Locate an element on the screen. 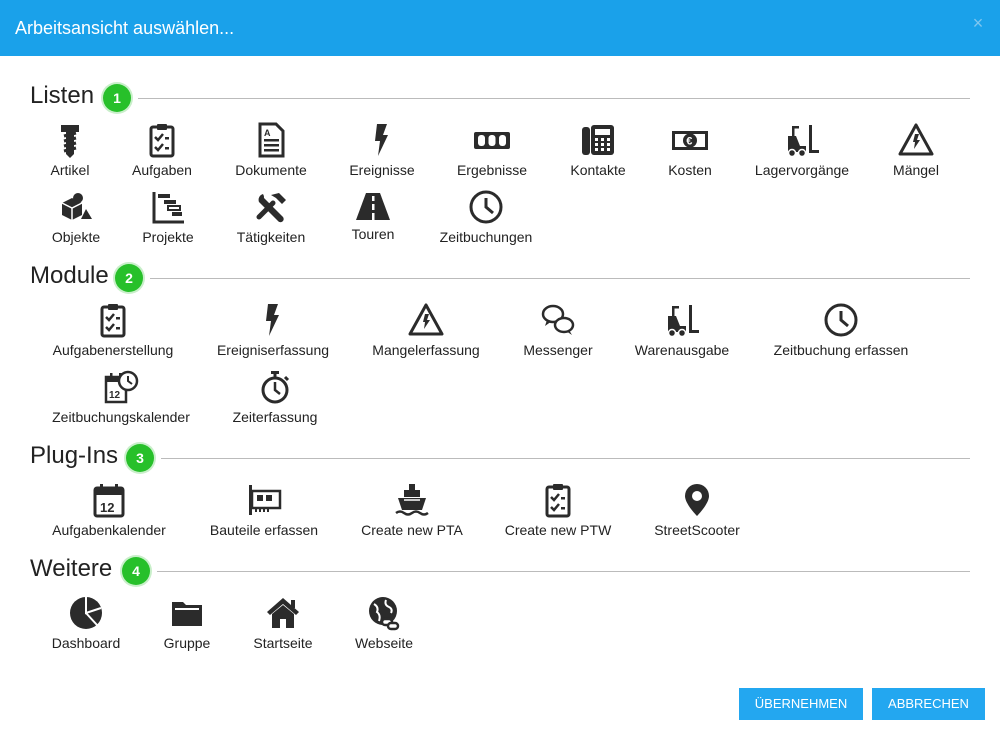 This screenshot has width=1000, height=735. section-listen: Listen 1 is located at coordinates (500, 99).